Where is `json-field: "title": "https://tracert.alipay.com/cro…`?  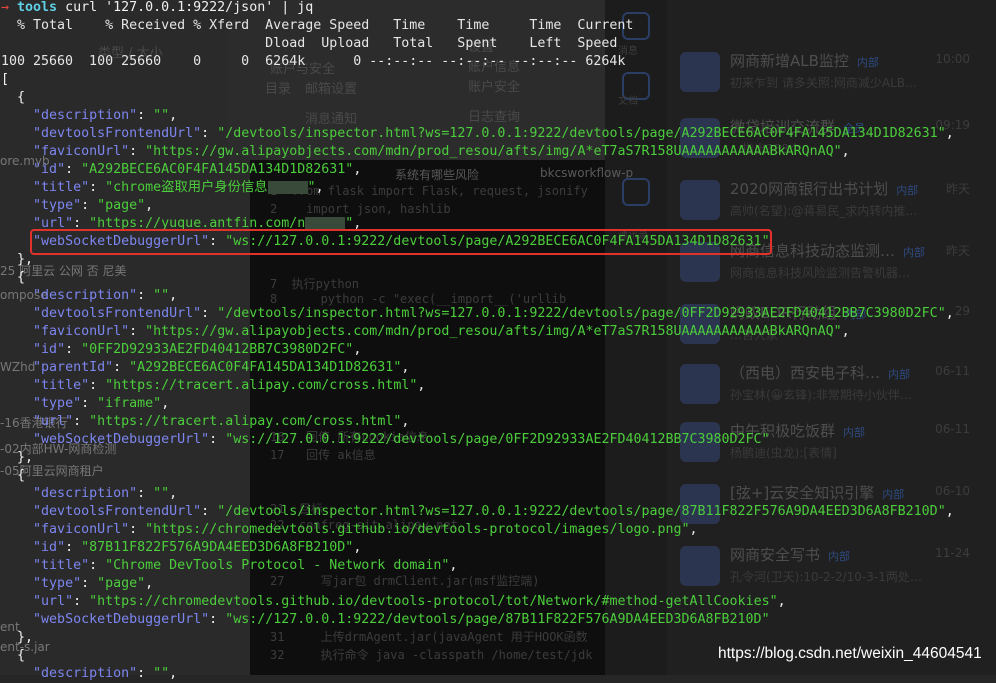
json-field: "title": "https://tracert.alipay.com/cro… is located at coordinates (229, 385).